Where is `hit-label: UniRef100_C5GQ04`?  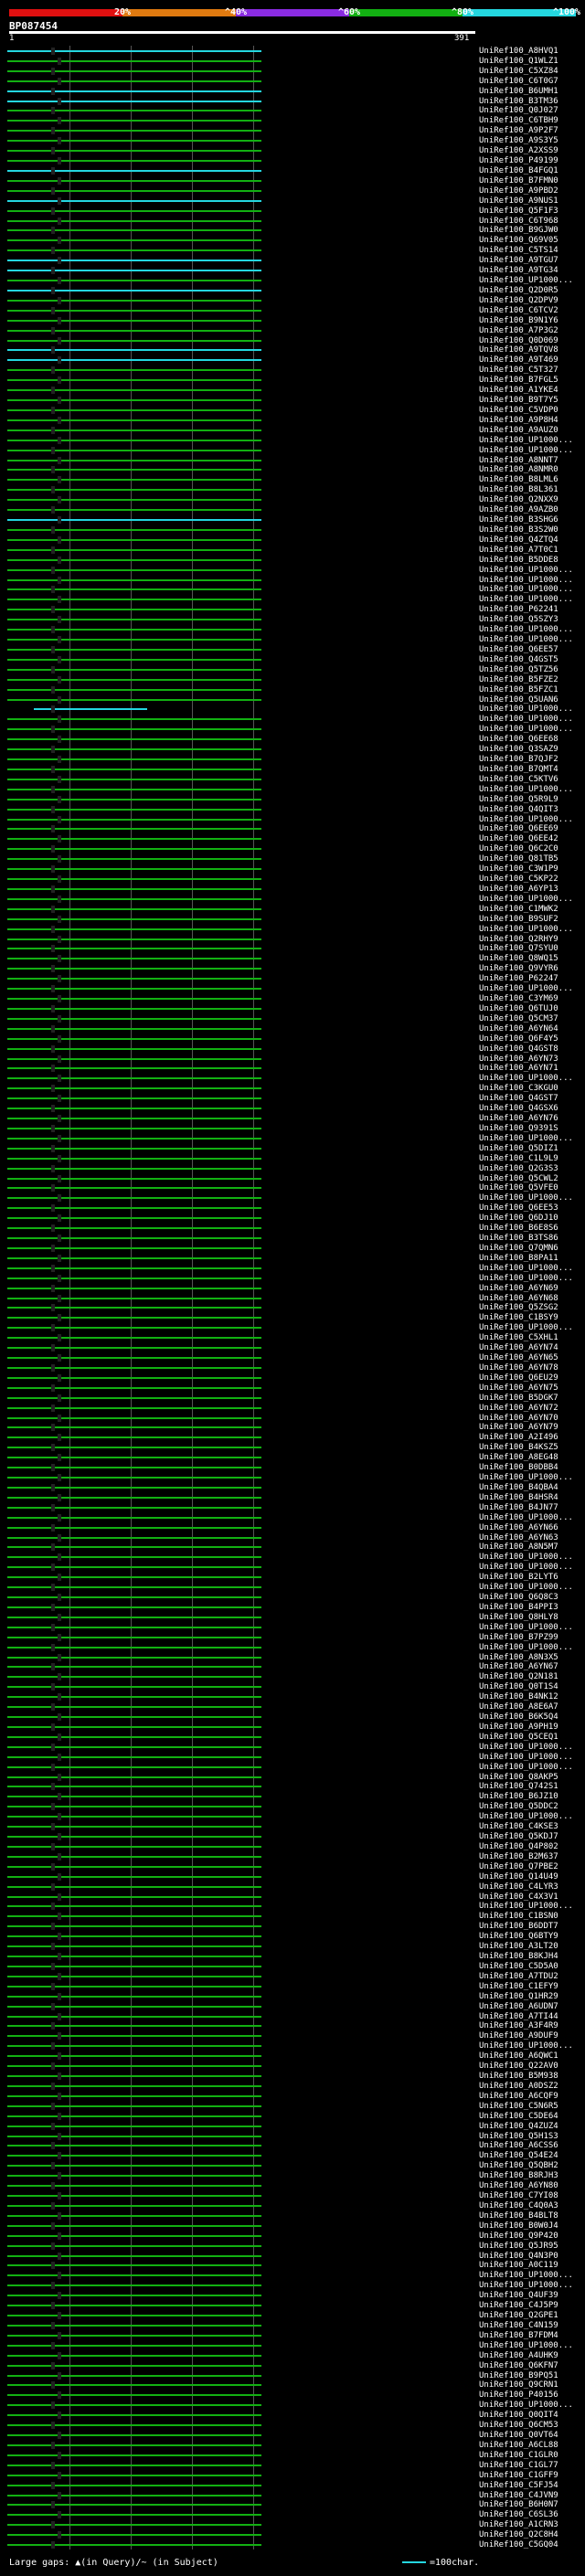
hit-label: UniRef100_C5GQ04 is located at coordinates (518, 2544).